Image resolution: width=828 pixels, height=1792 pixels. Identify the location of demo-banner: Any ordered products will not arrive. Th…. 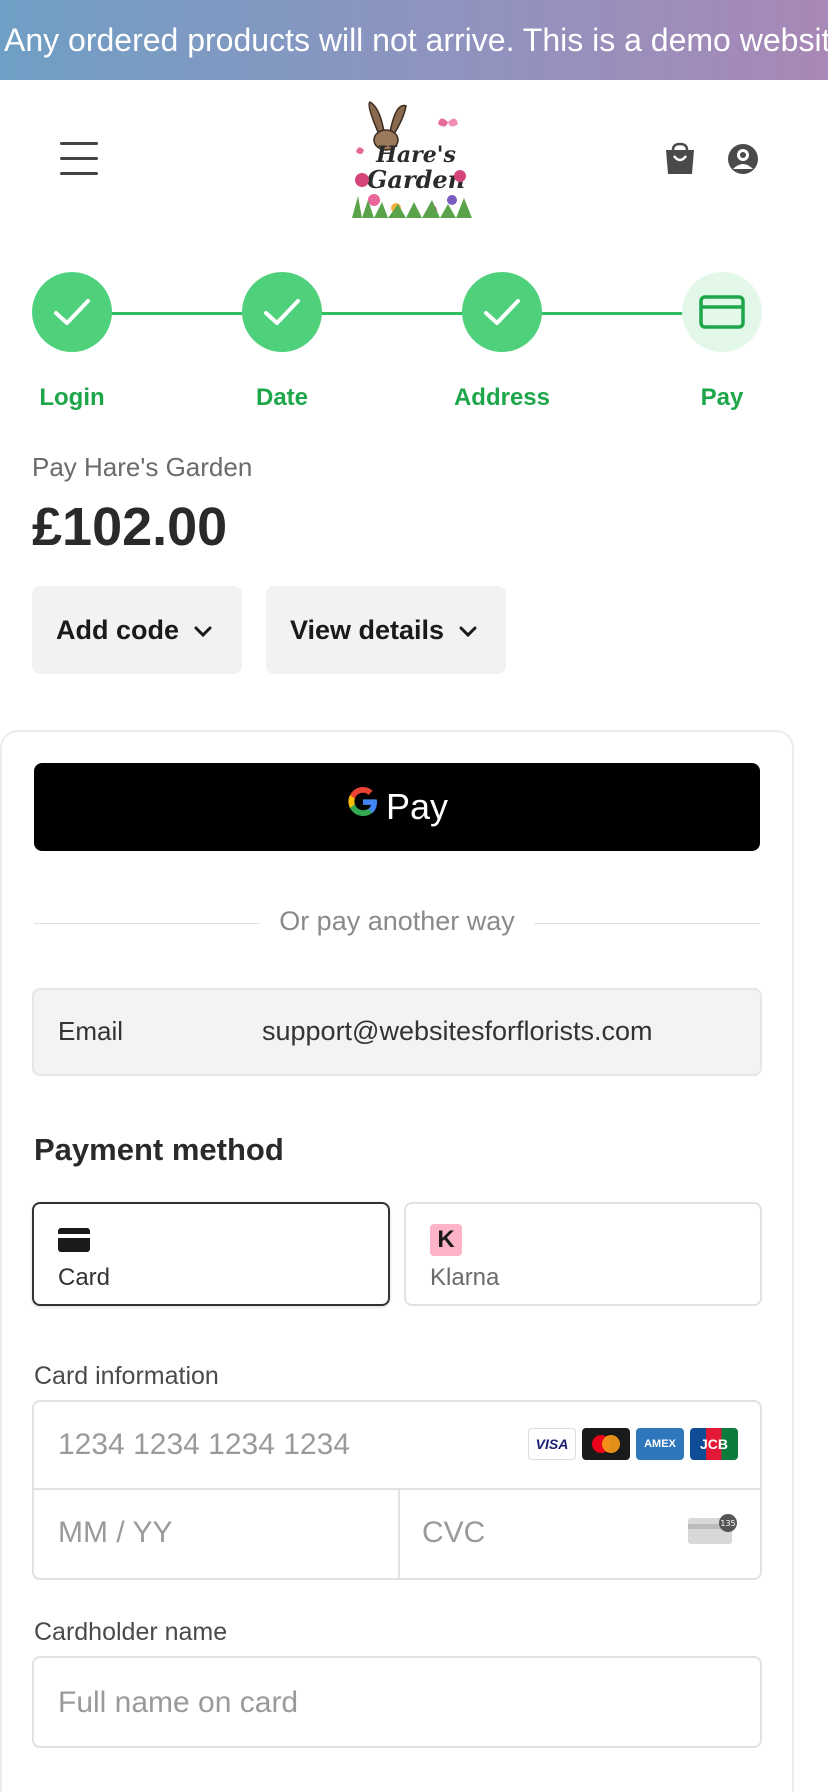
(414, 40).